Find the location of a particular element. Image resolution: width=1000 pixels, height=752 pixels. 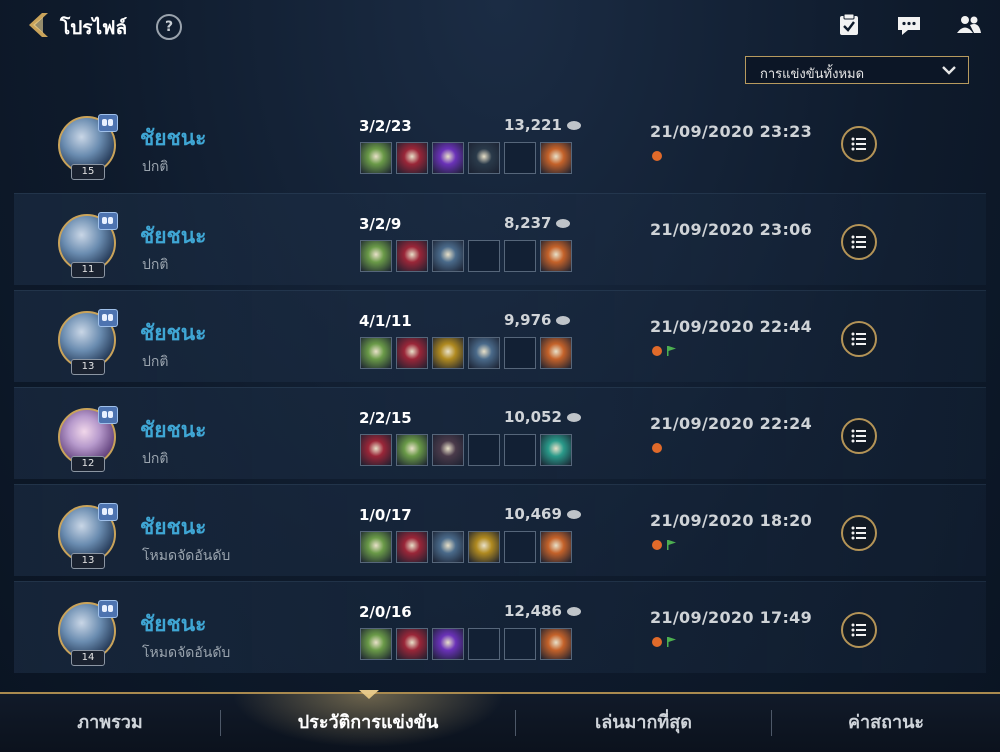

match-datetime: 21/09/2020 17:49 is located at coordinates (731, 617).